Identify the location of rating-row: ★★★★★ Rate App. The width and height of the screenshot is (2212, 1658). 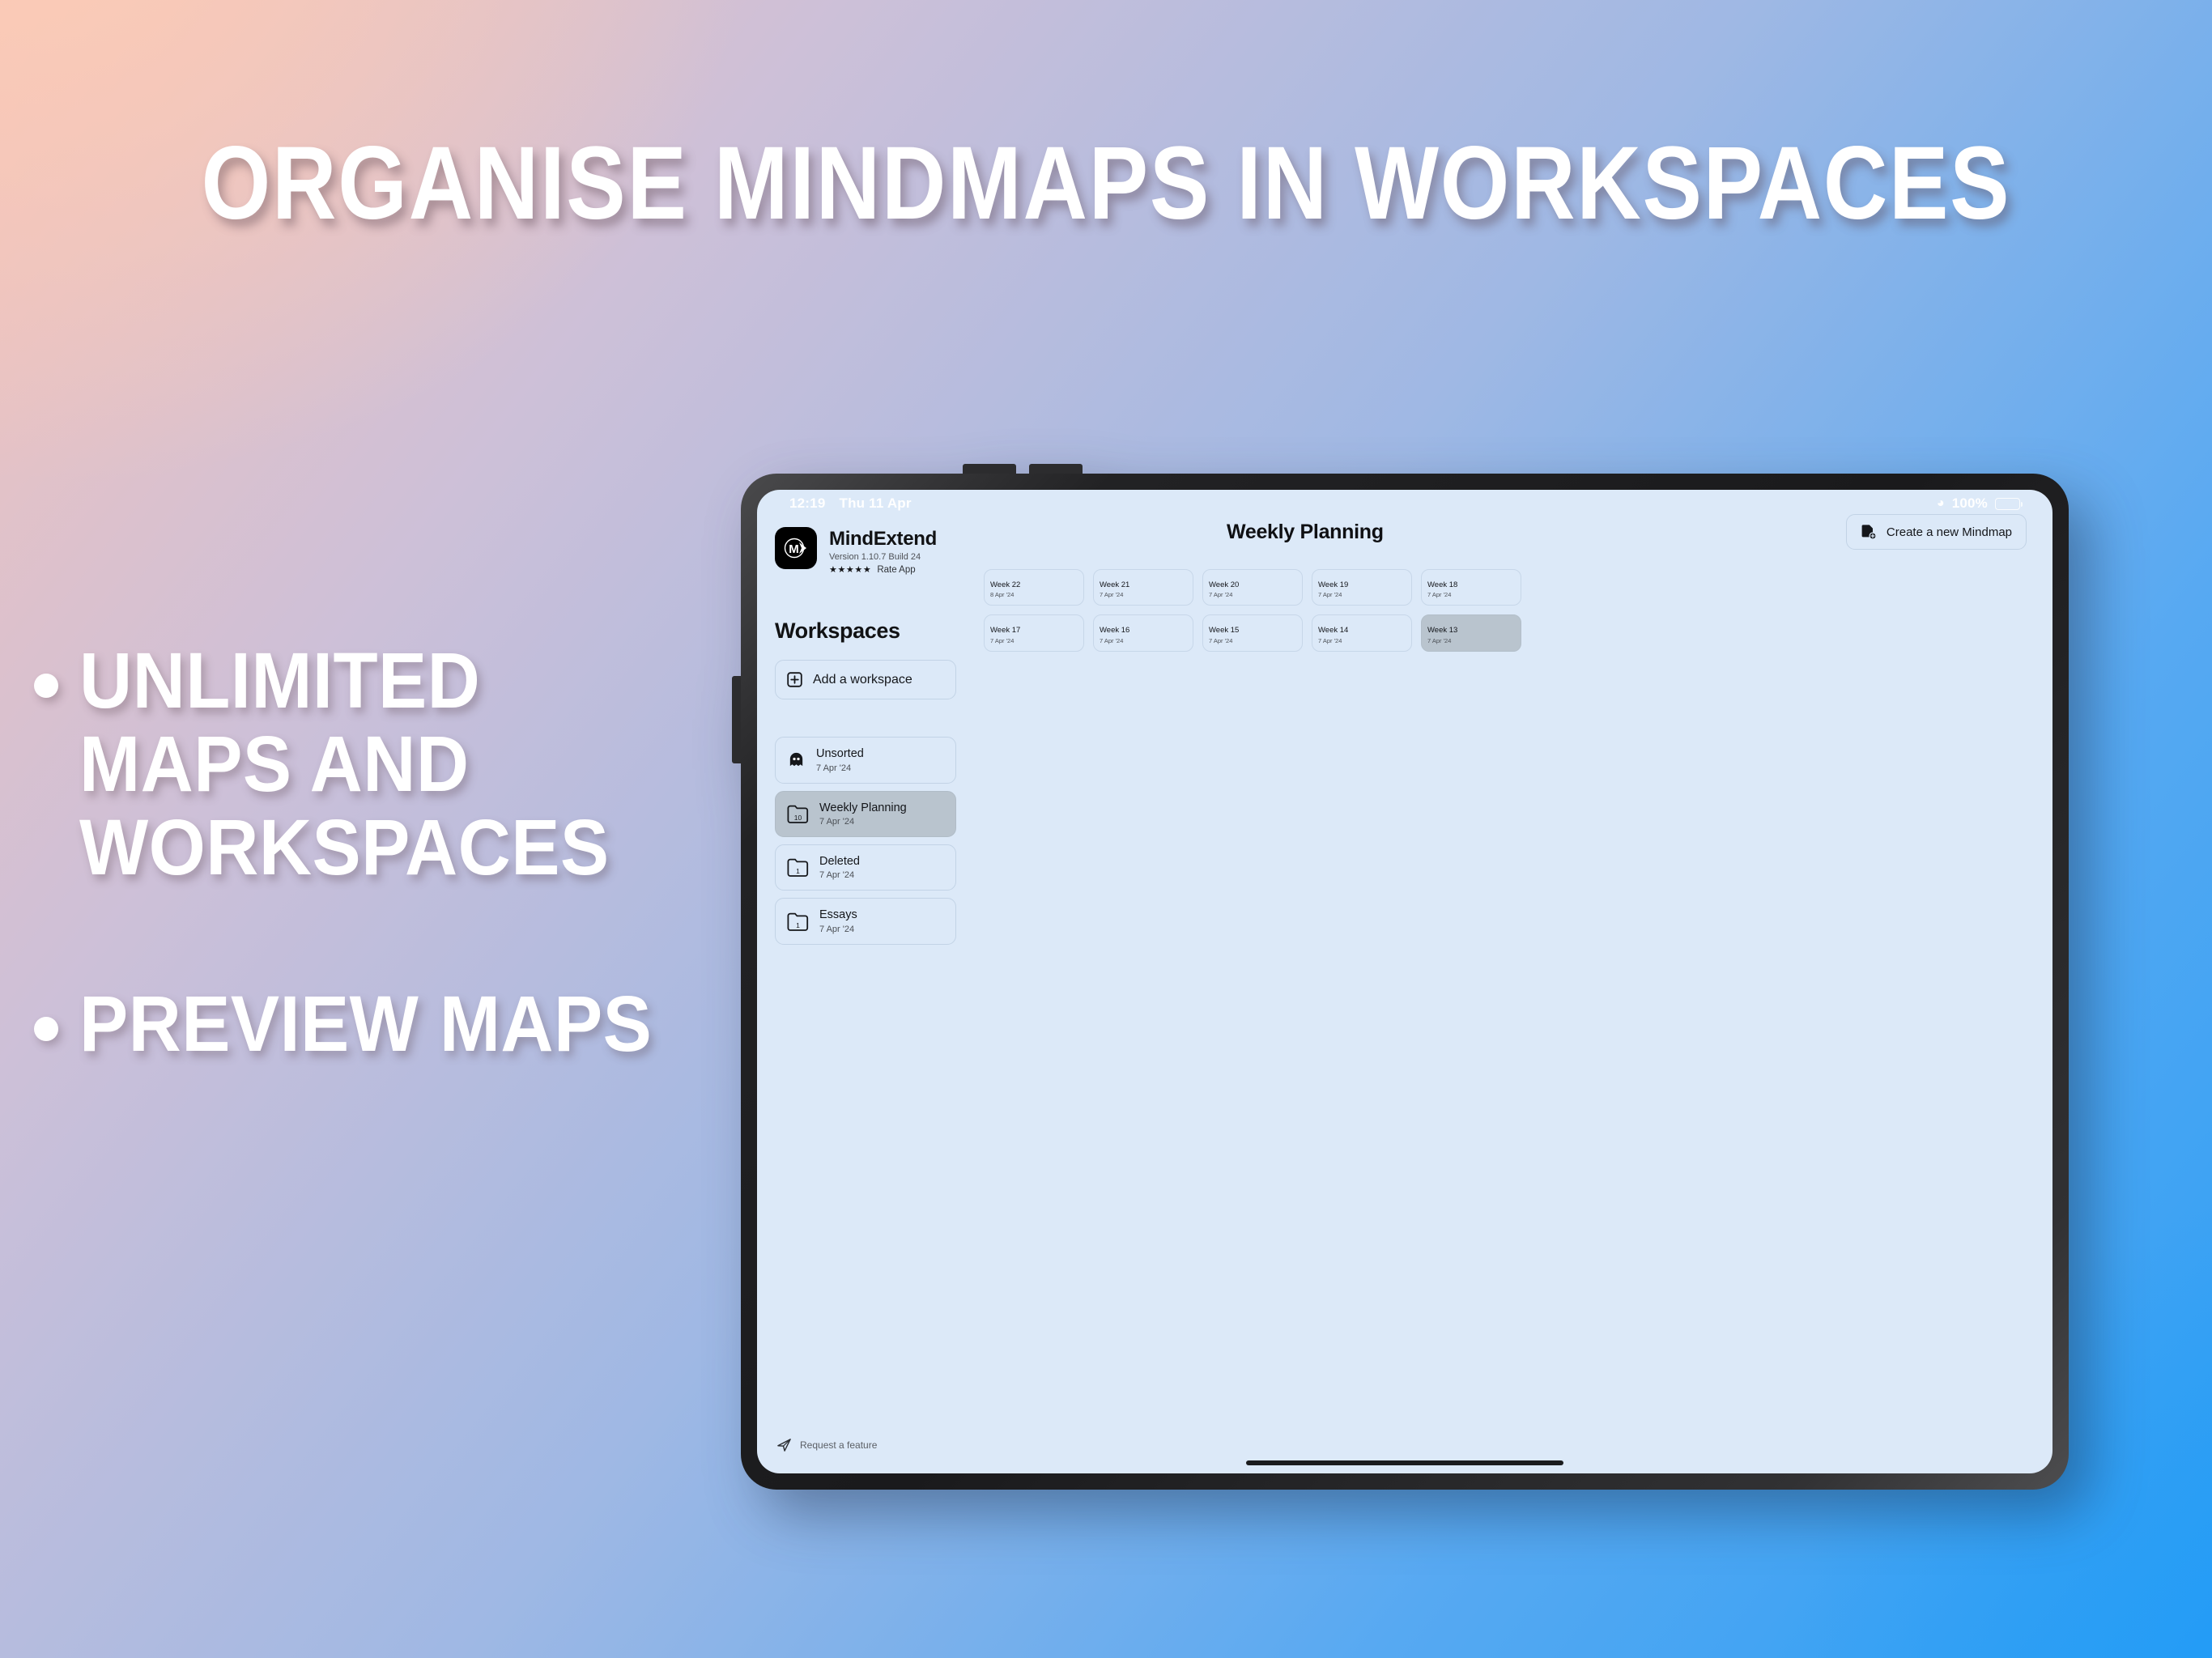
(883, 570).